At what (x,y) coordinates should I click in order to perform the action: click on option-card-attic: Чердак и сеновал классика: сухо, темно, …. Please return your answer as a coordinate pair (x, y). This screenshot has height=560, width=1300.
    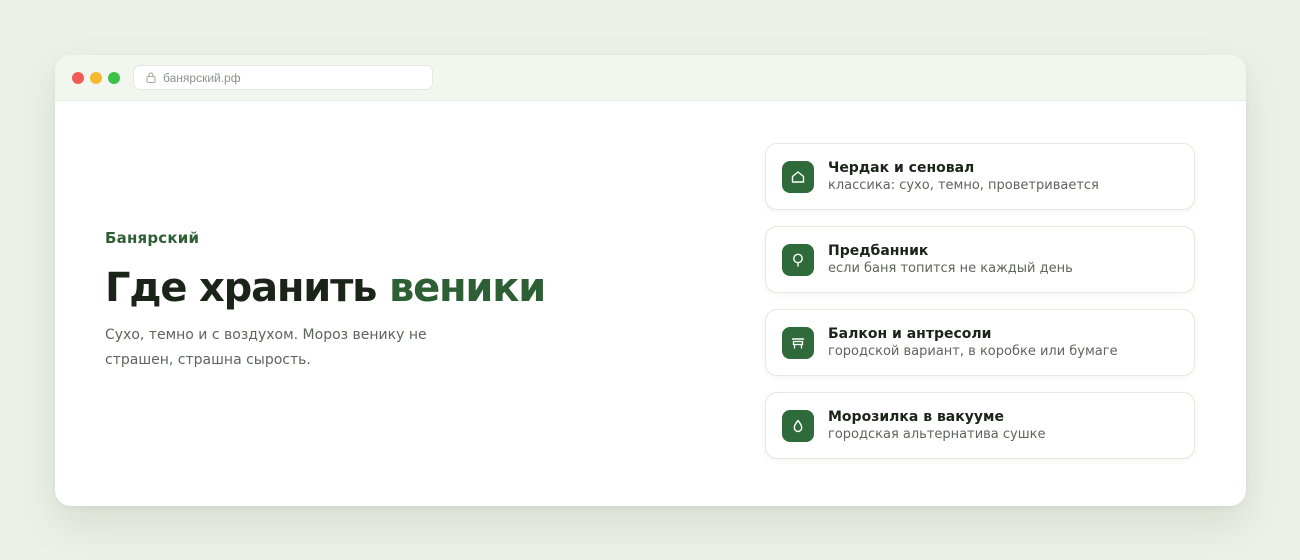
    Looking at the image, I should click on (980, 176).